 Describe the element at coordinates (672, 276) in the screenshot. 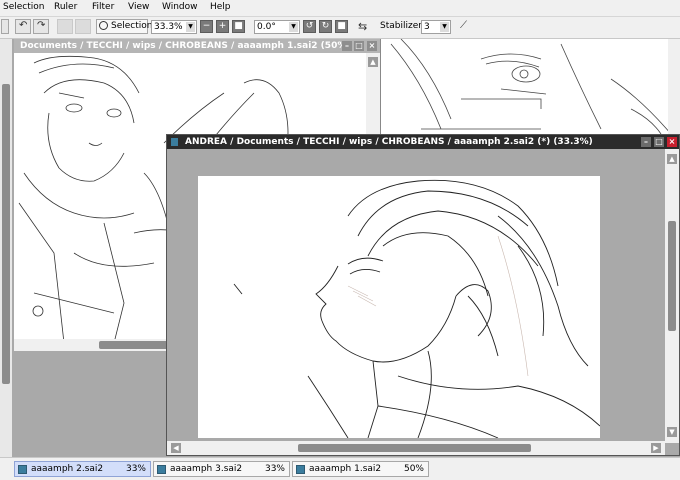

I see `front-window-vscroll-thumb` at that location.